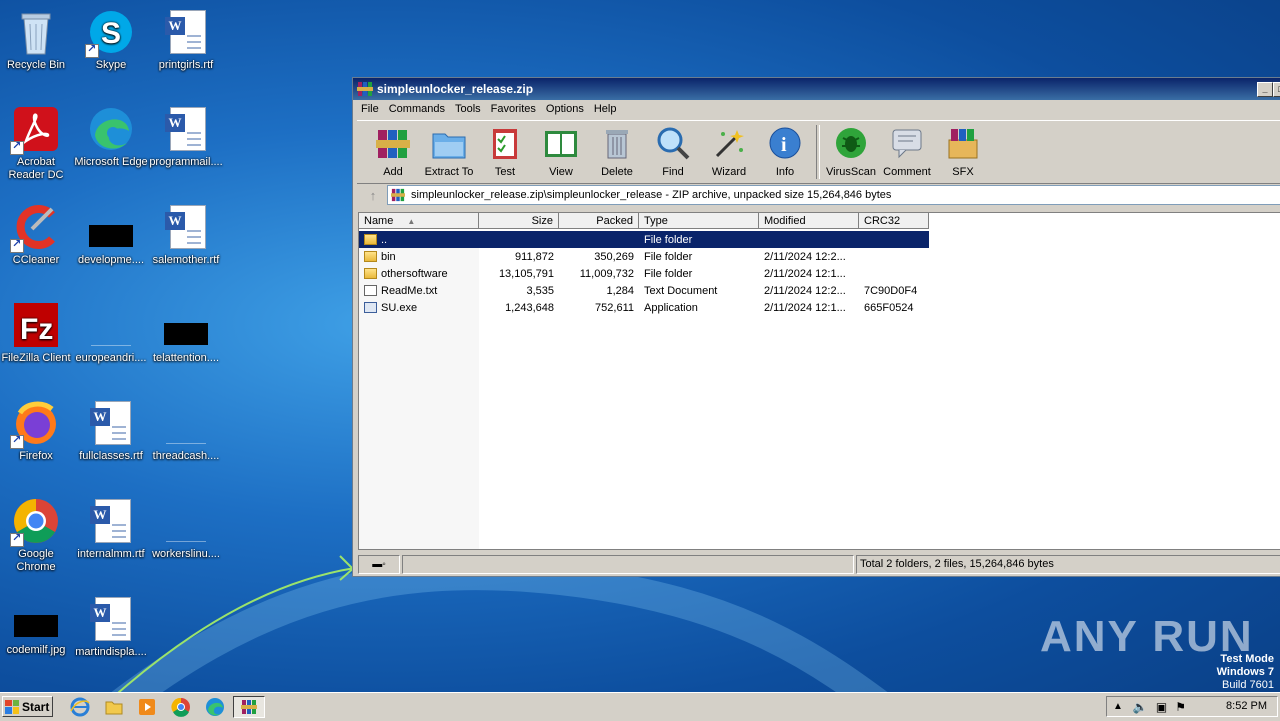 This screenshot has width=1280, height=721. I want to click on desktop-icon-firefox: Firefox, so click(37, 431).